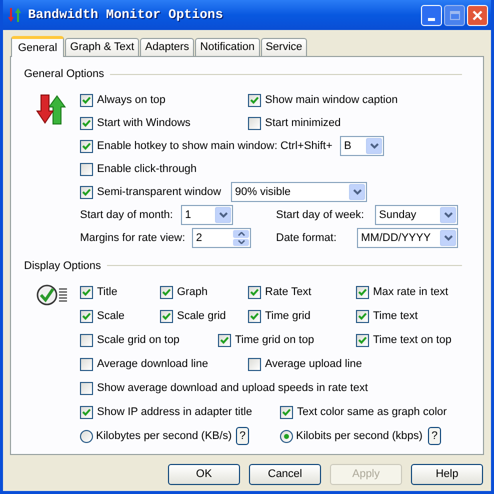 This screenshot has width=494, height=494. Describe the element at coordinates (306, 238) in the screenshot. I see `field-label: Date format:` at that location.